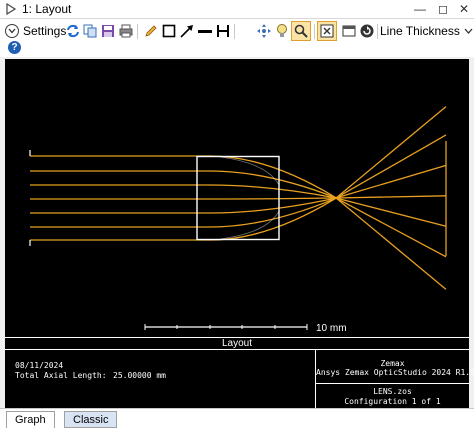  What do you see at coordinates (420, 9) in the screenshot?
I see `minimize-button: —` at bounding box center [420, 9].